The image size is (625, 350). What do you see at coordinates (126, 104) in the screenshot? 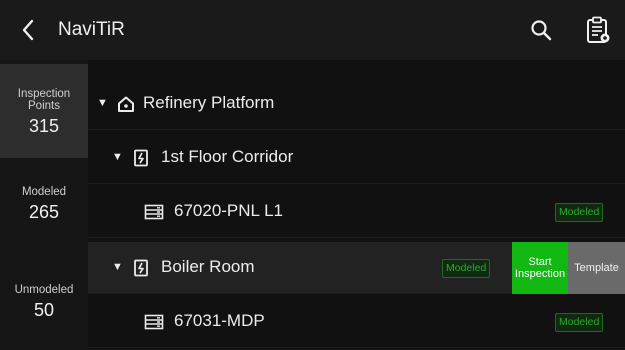
I see `home-icon` at bounding box center [126, 104].